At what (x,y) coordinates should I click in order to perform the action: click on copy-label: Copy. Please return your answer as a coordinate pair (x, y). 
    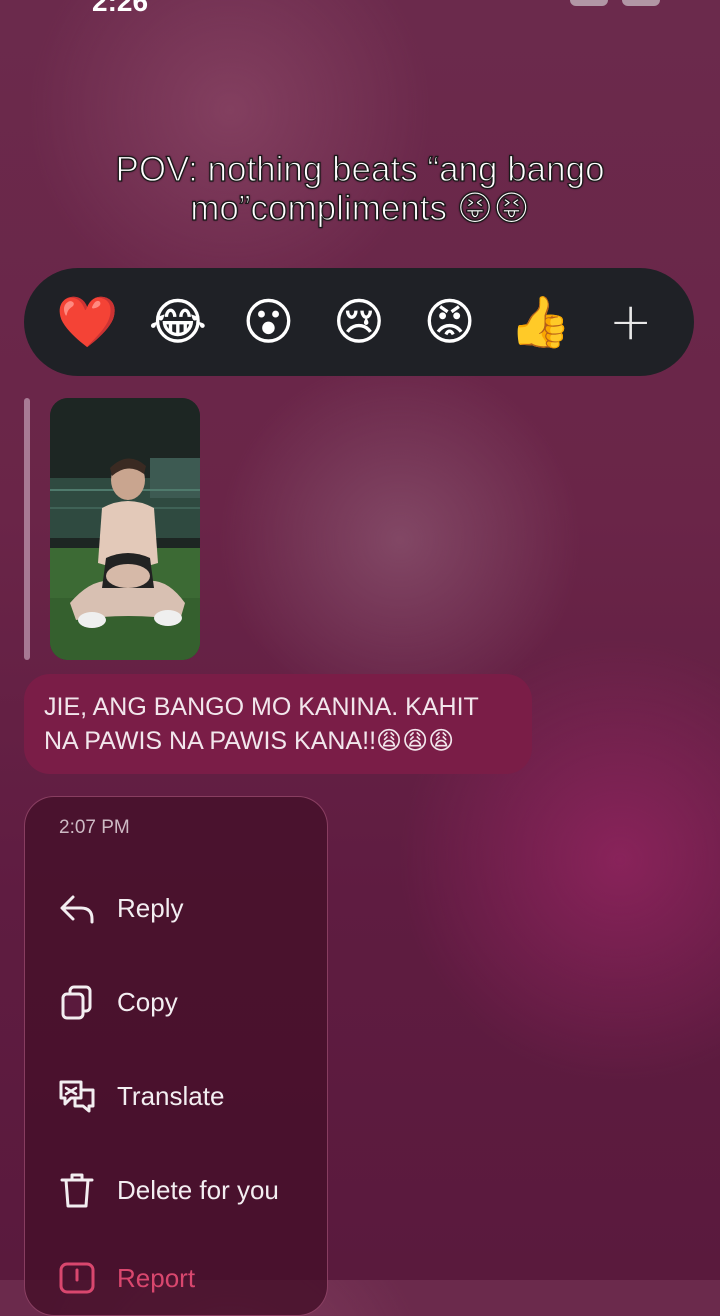
    Looking at the image, I should click on (147, 1001).